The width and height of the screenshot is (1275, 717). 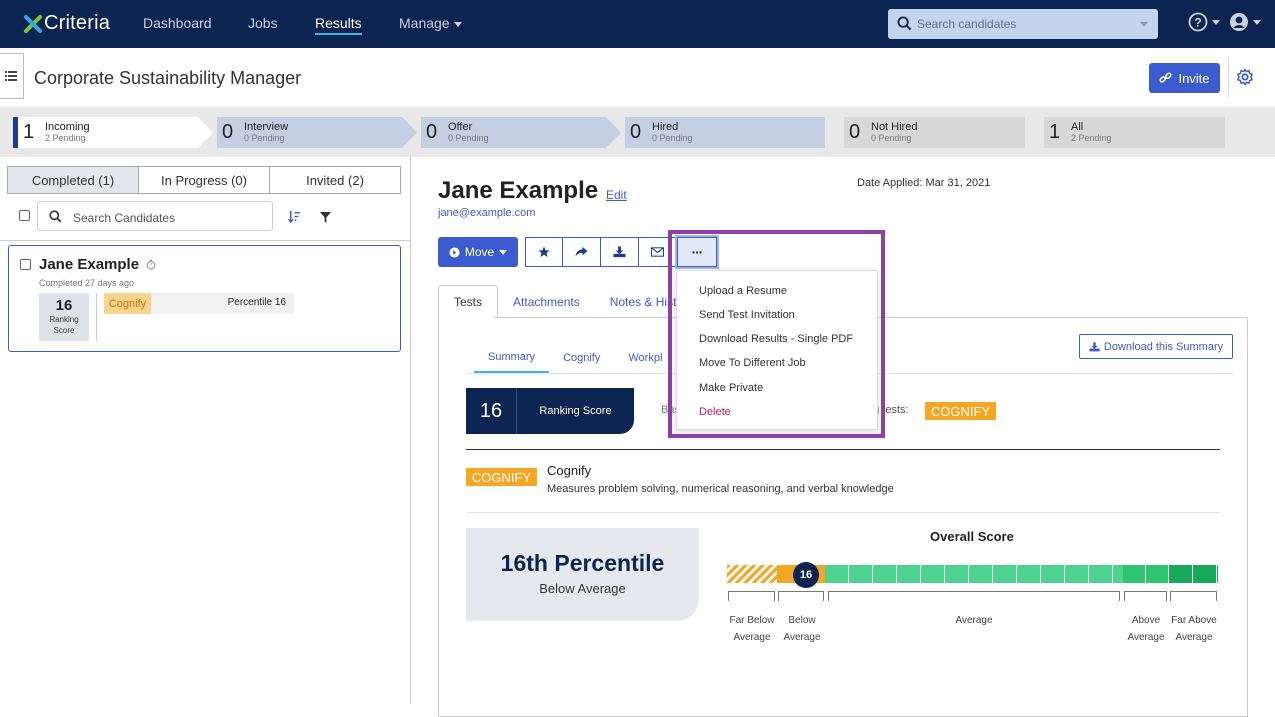 I want to click on stage-interview: 0 Interview 0 Pending, so click(x=250, y=132).